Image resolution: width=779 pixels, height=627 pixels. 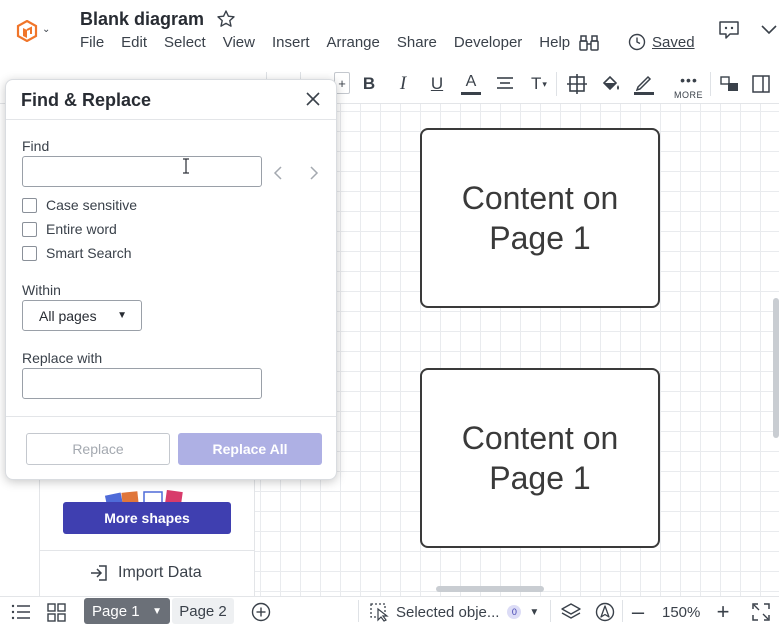 I want to click on selected-objects-button: Selected obje... 0 ▼, so click(x=454, y=612).